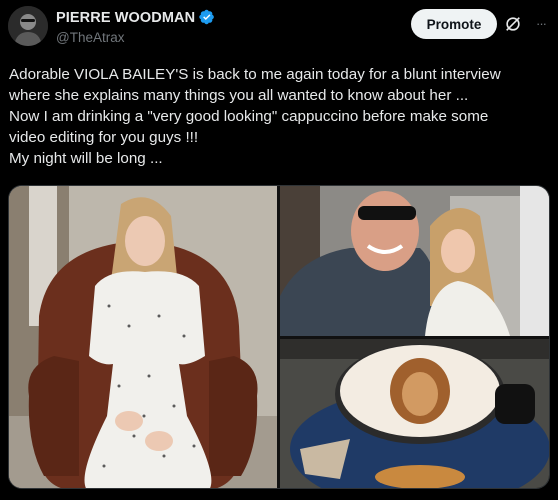 This screenshot has width=558, height=500. I want to click on handle: @TheAtrax, so click(135, 37).